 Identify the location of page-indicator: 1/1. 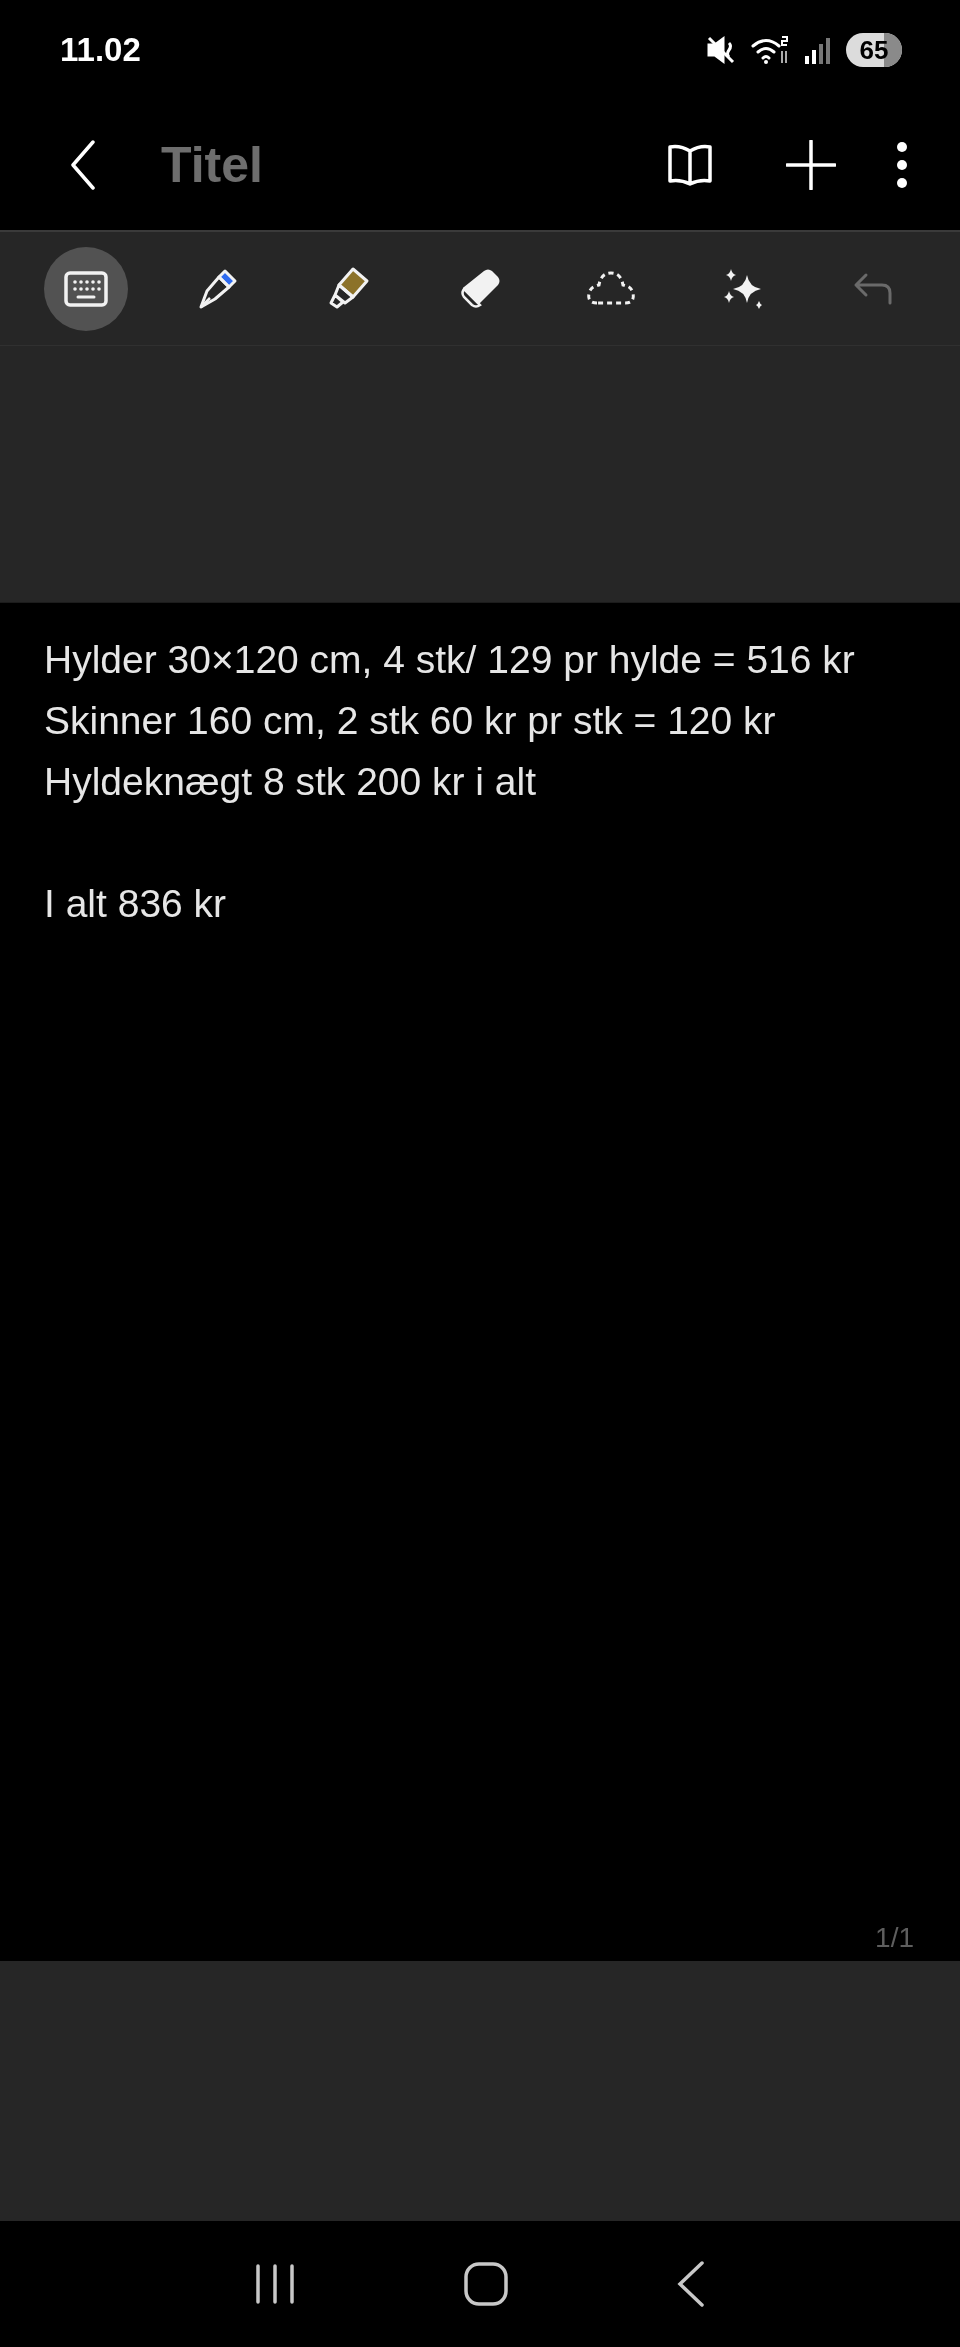
(894, 1938).